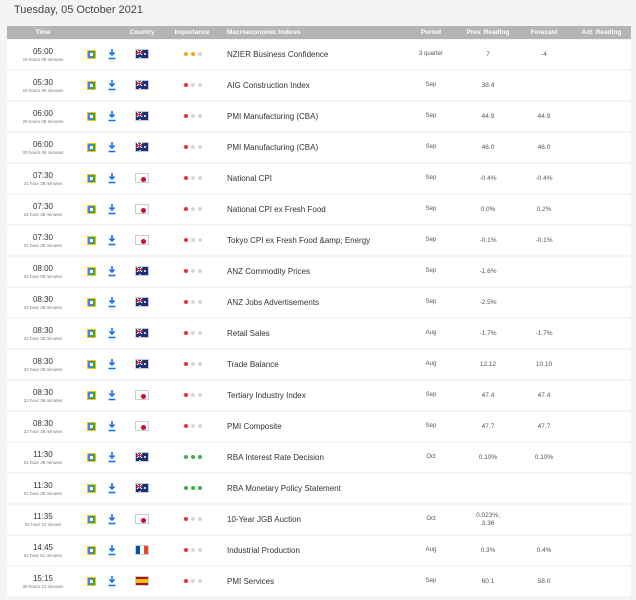 The width and height of the screenshot is (636, 600). I want to click on event-time: 11:30, so click(43, 485).